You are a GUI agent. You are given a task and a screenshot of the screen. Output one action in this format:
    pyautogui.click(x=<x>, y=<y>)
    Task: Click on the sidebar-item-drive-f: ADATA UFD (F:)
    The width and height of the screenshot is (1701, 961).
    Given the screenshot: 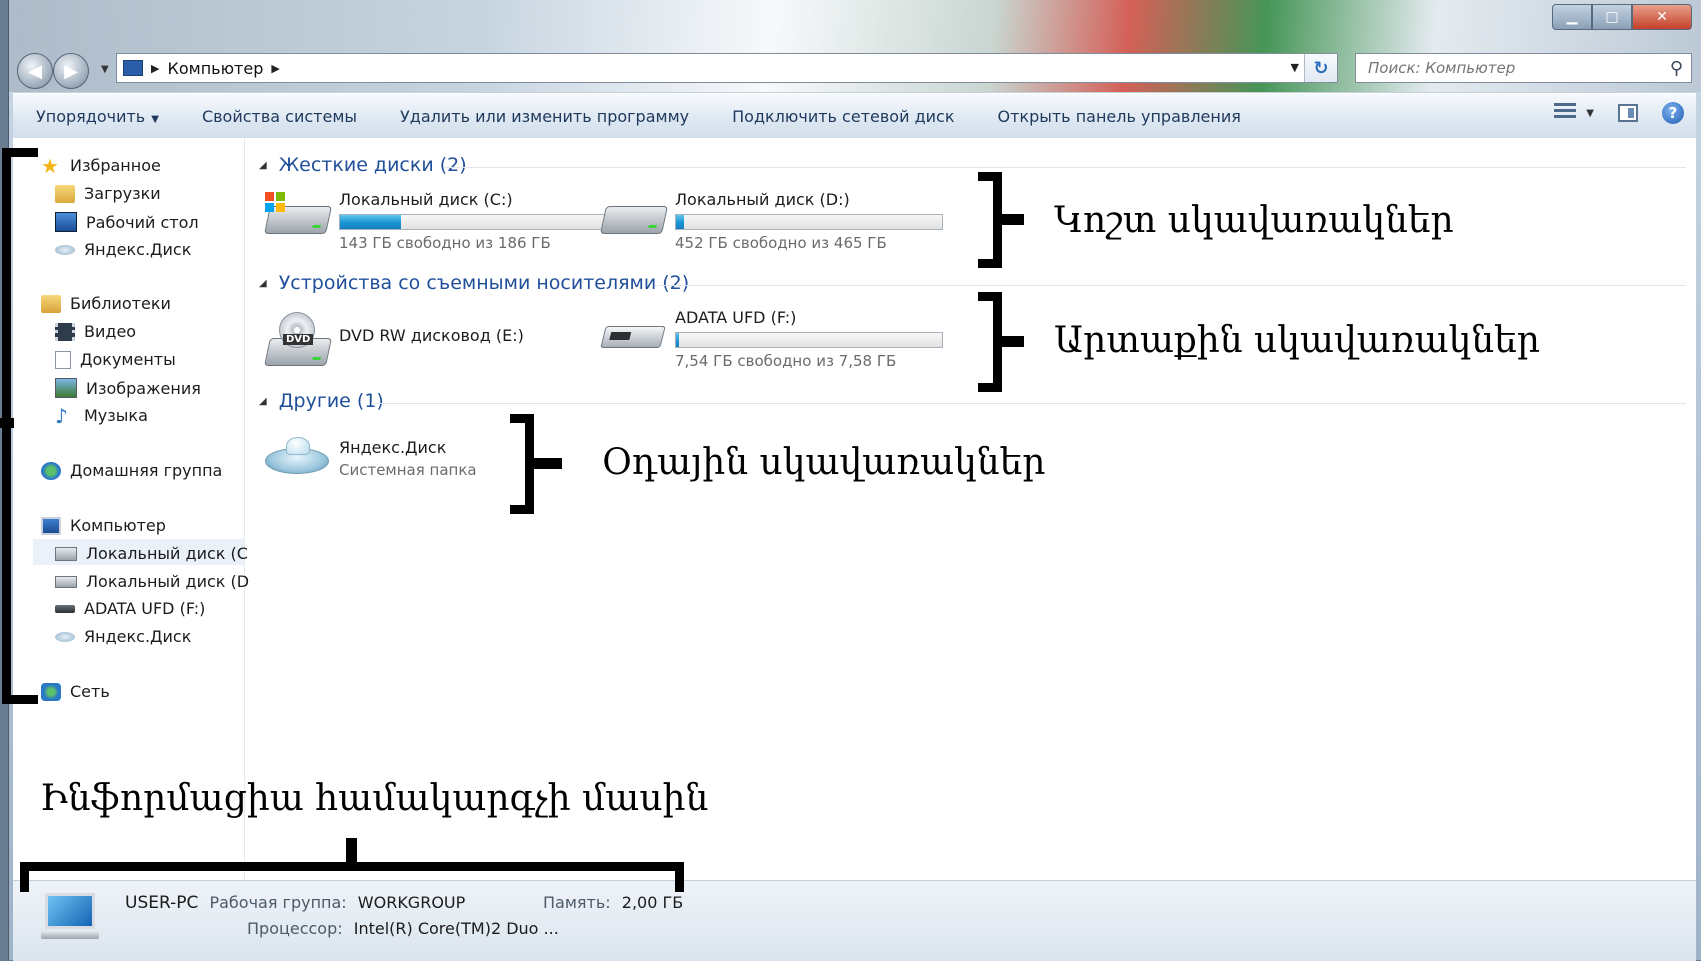 What is the action you would take?
    pyautogui.click(x=130, y=608)
    